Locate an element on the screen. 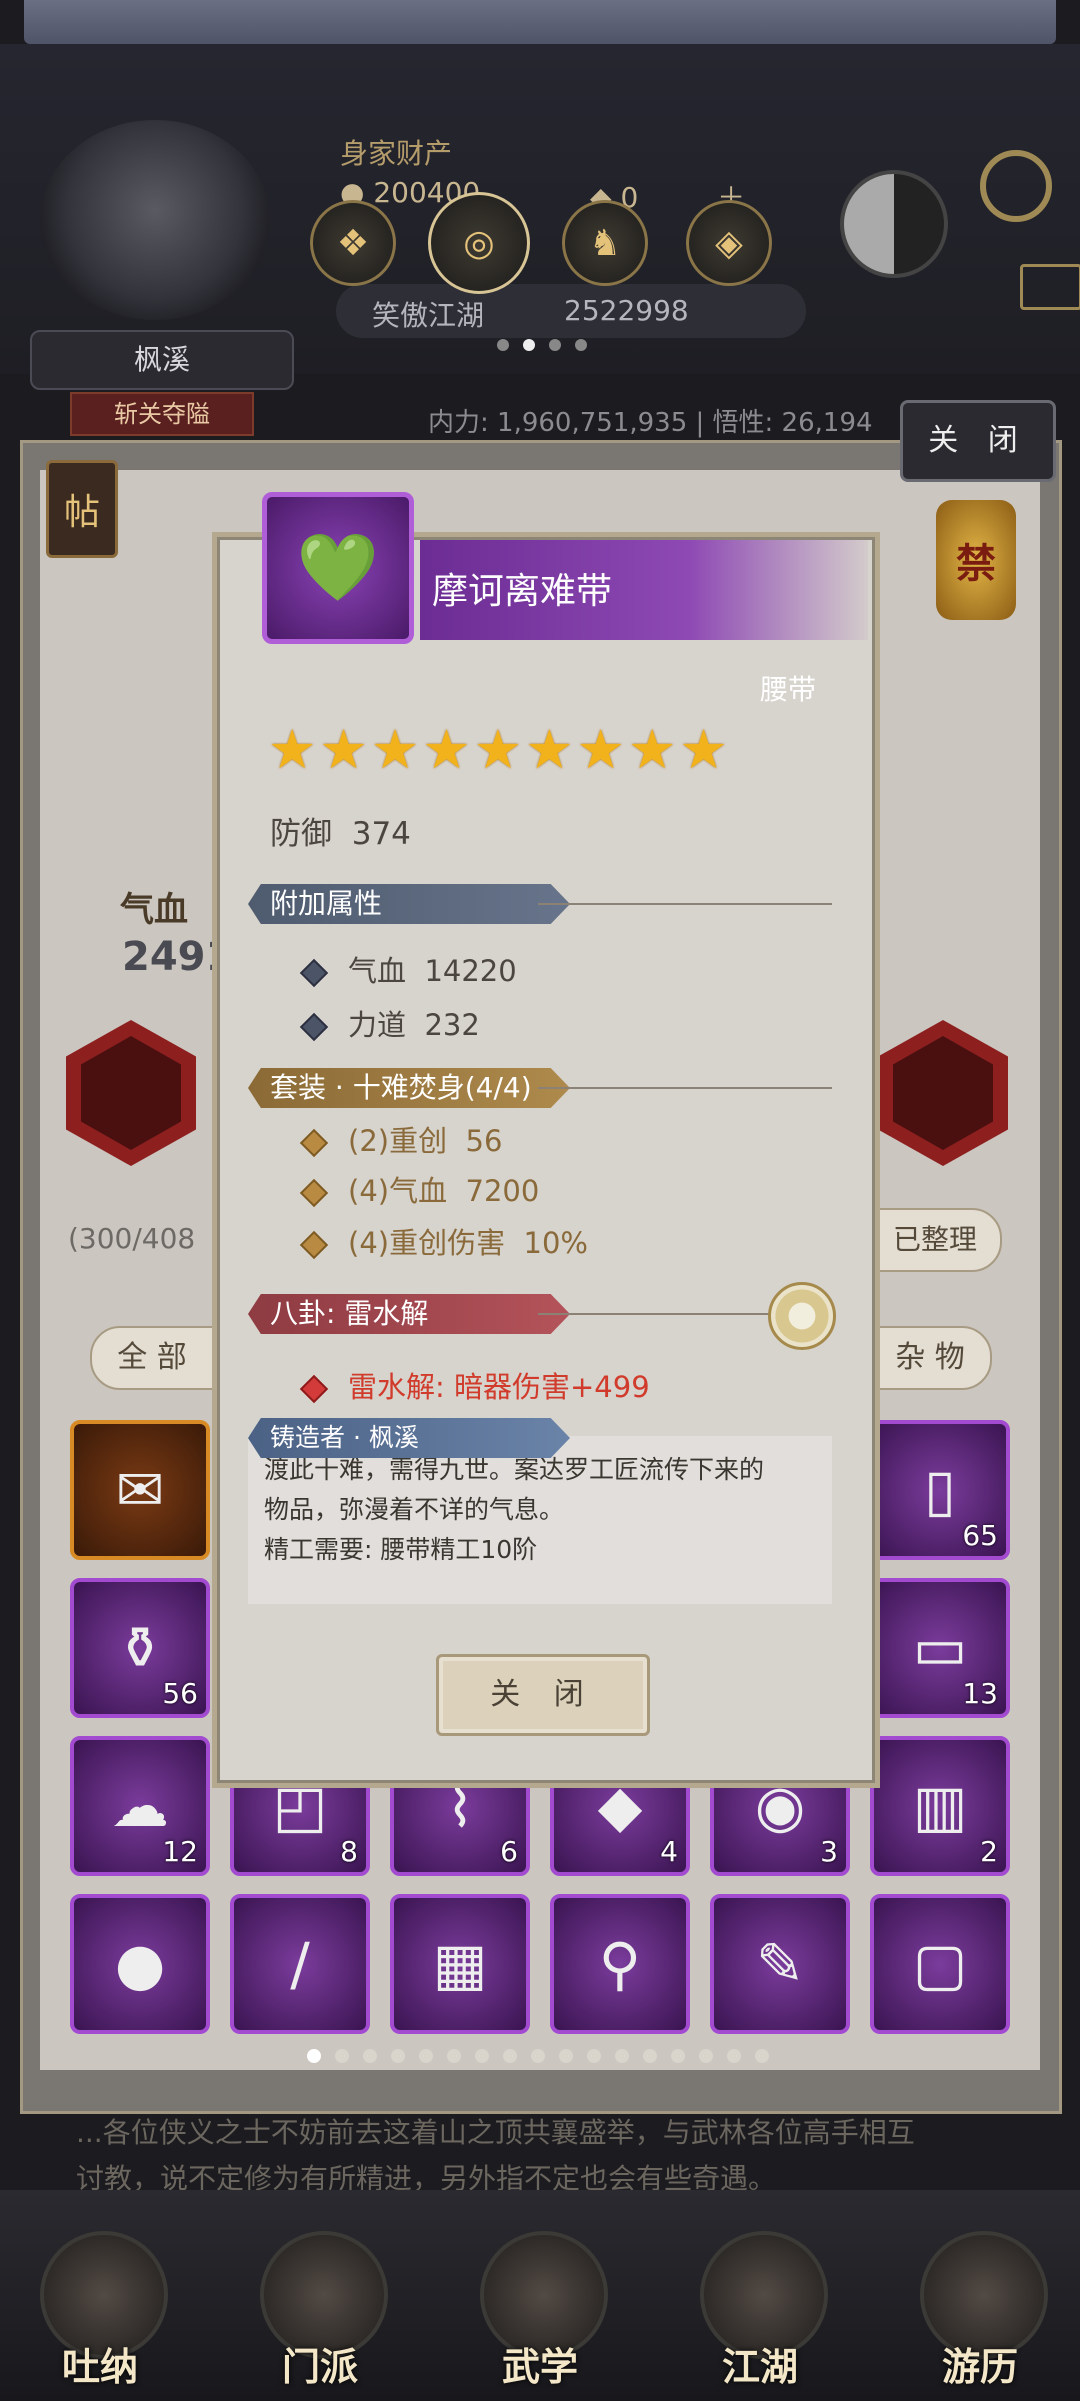 Image resolution: width=1080 pixels, height=2401 pixels. forbidden-lantern-icon: 禁 is located at coordinates (976, 560).